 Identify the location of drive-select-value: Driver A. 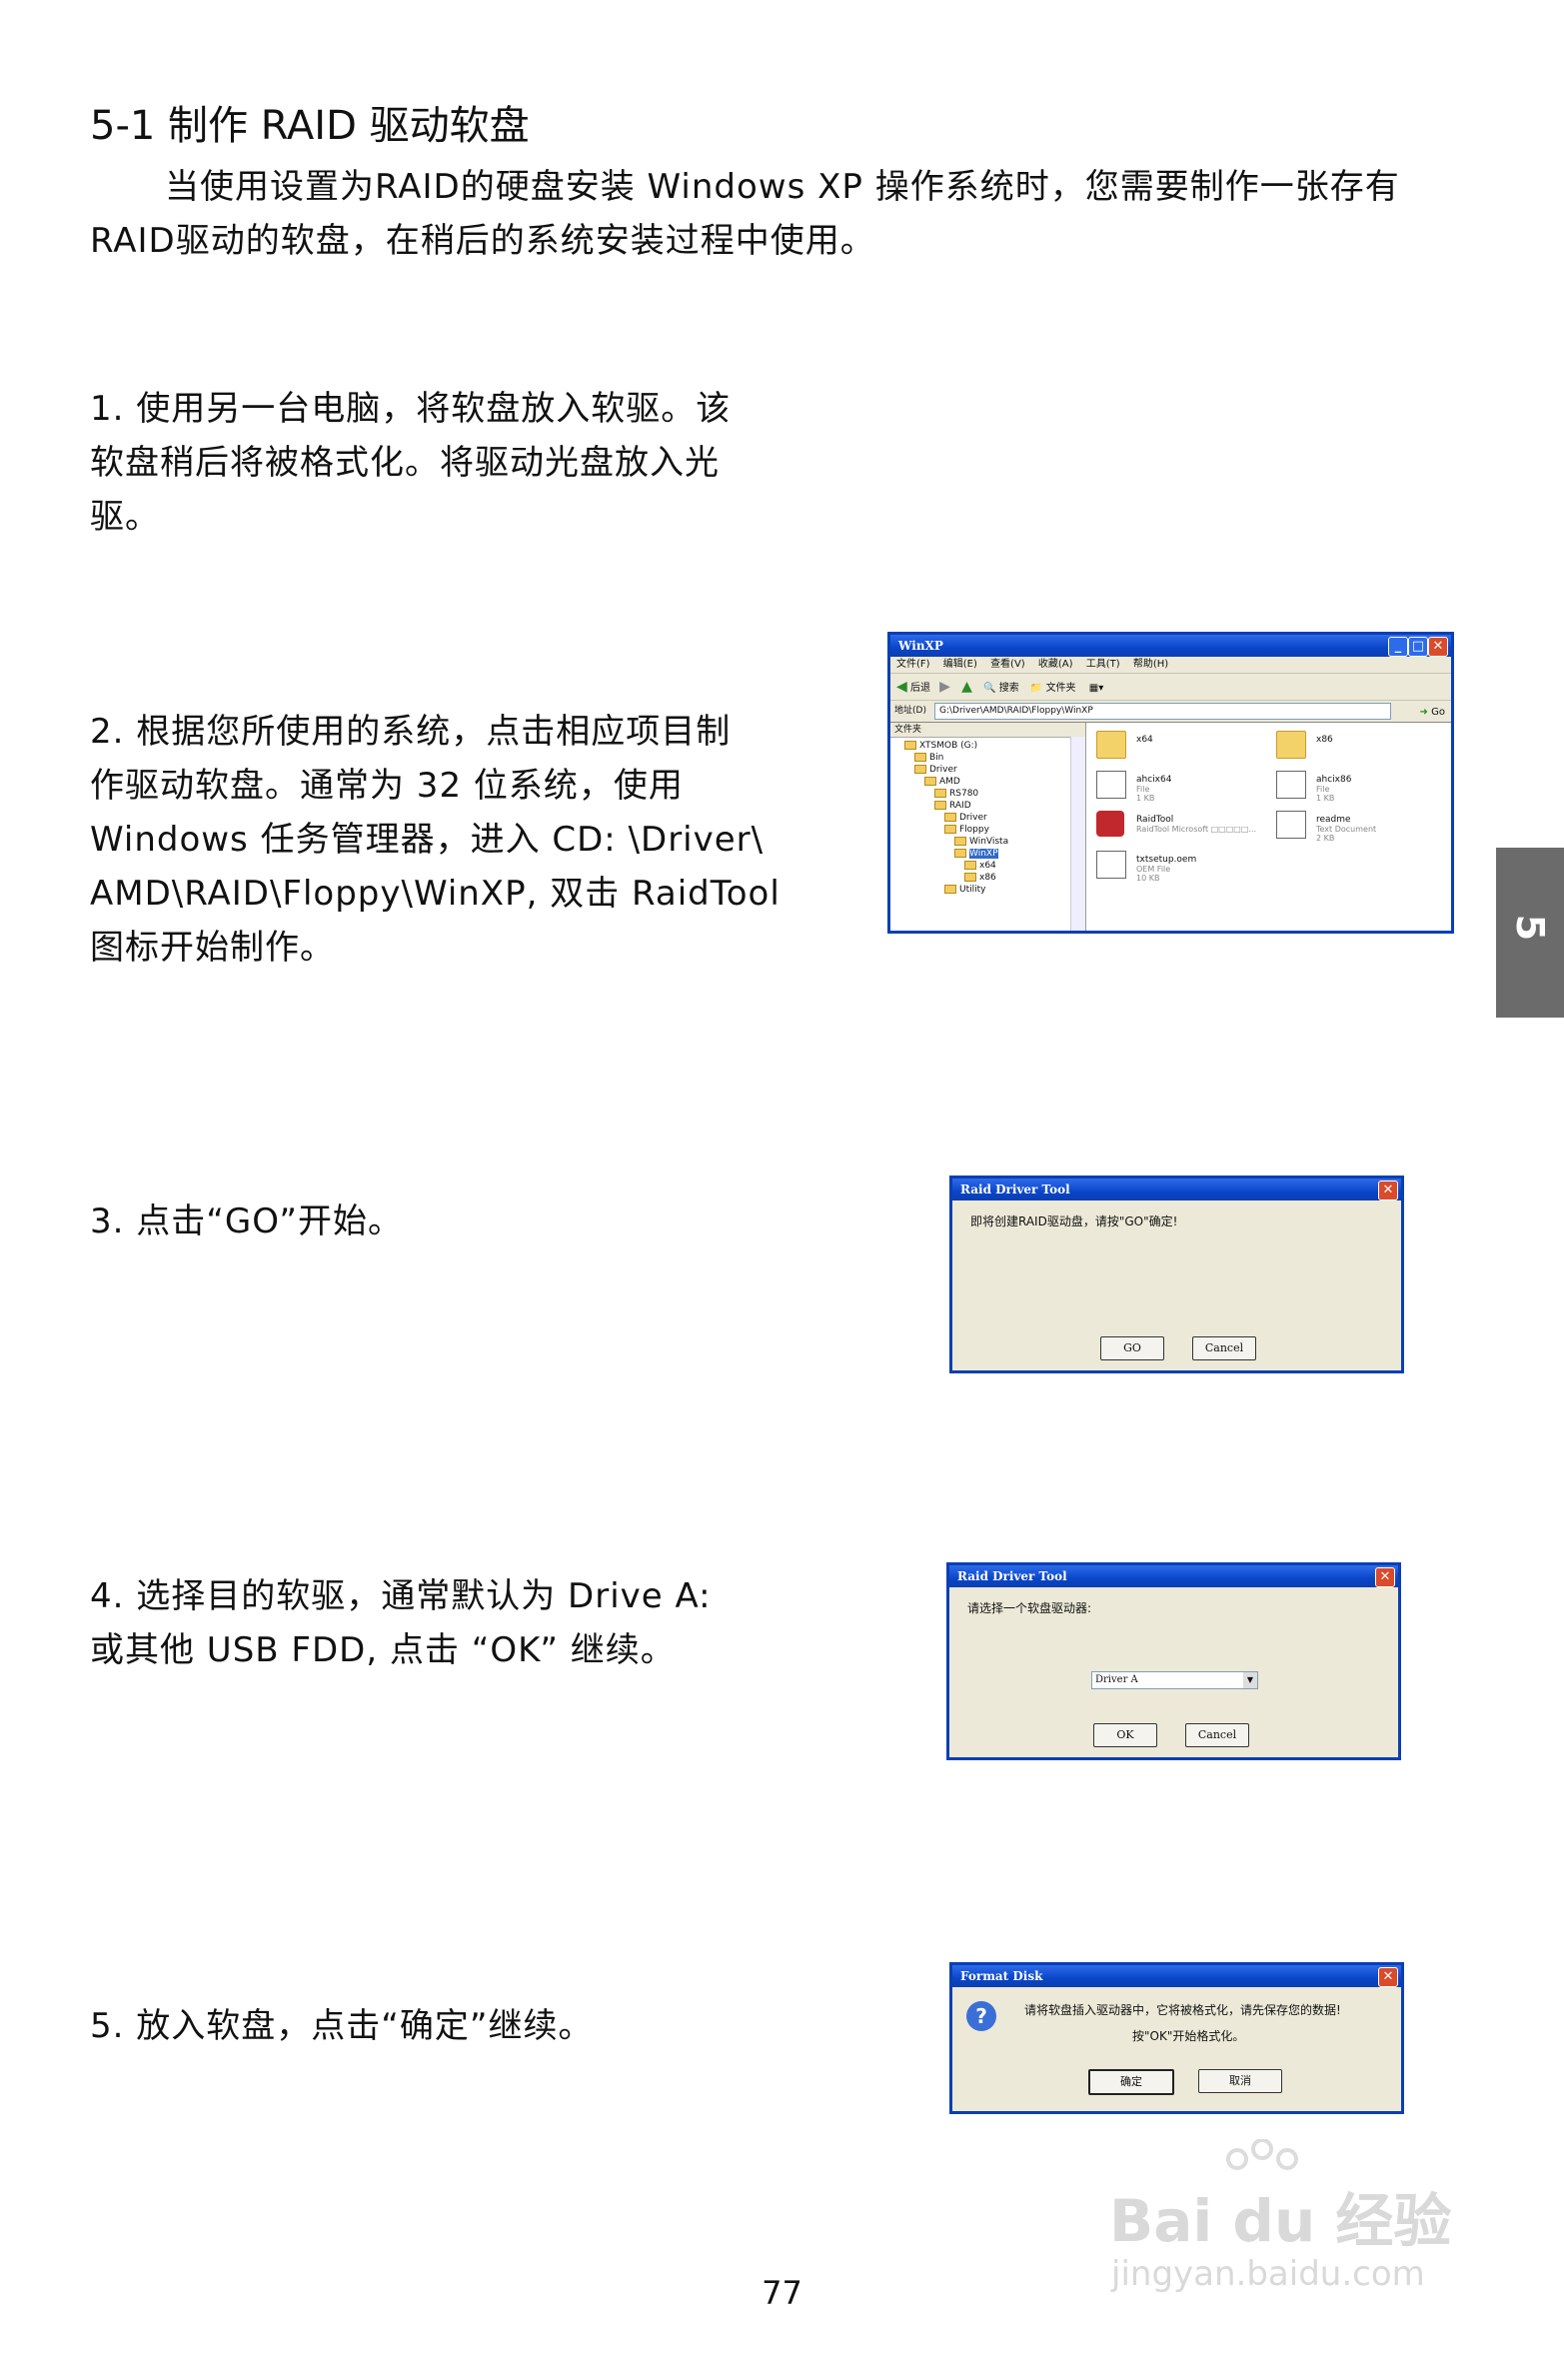
(1116, 1679).